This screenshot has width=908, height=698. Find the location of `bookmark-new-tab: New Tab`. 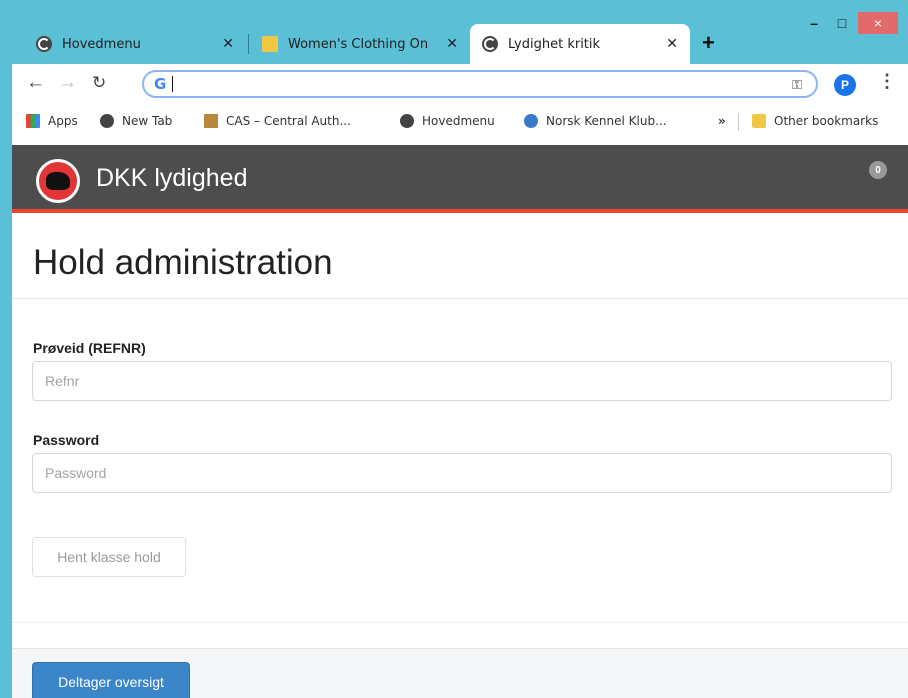

bookmark-new-tab: New Tab is located at coordinates (136, 121).